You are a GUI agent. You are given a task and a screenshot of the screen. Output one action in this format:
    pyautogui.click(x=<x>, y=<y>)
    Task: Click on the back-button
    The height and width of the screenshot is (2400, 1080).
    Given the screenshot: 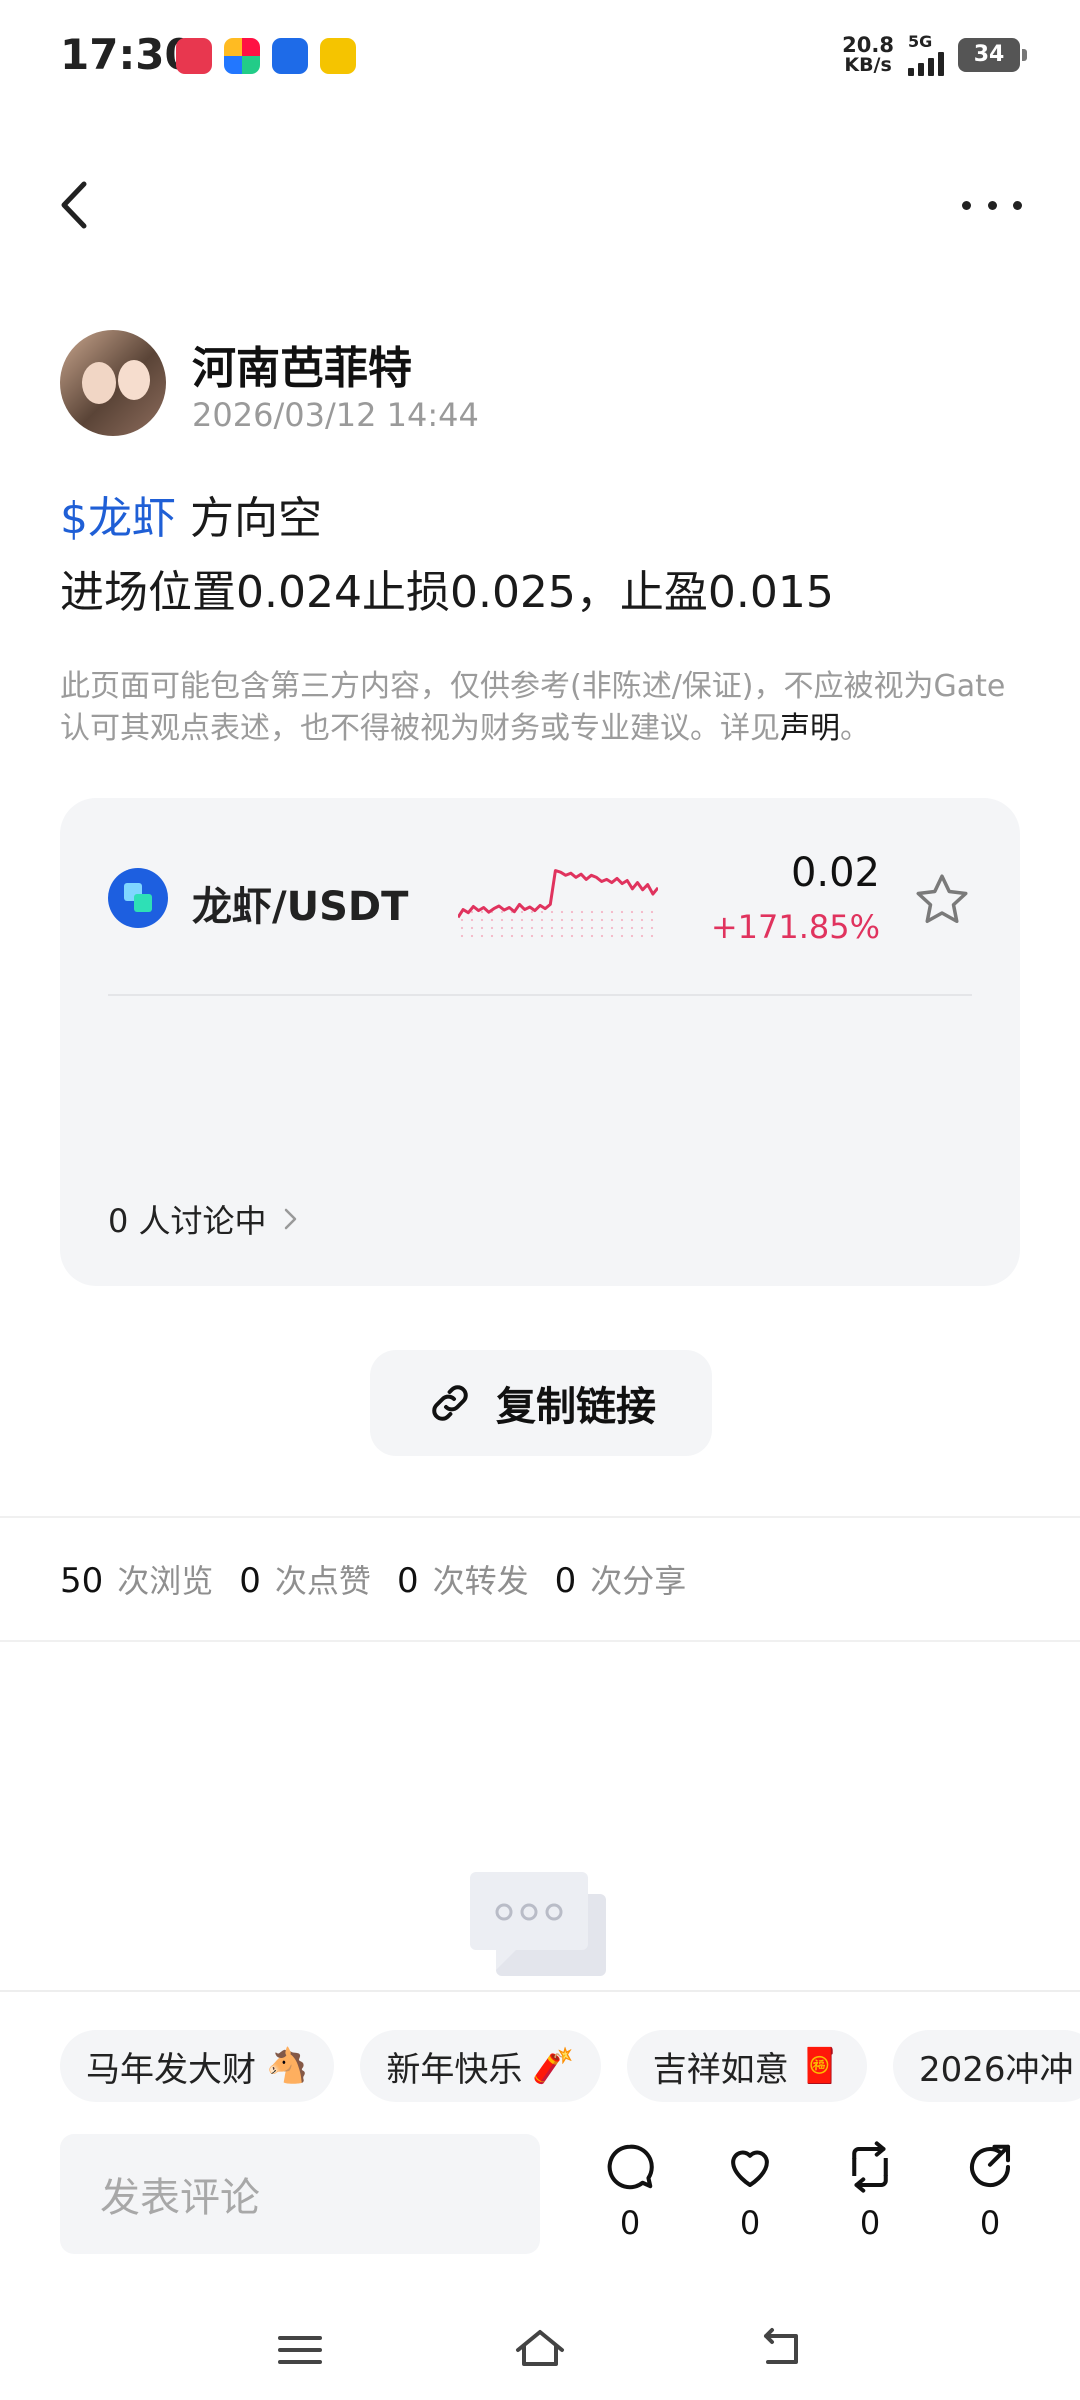 What is the action you would take?
    pyautogui.click(x=82, y=205)
    